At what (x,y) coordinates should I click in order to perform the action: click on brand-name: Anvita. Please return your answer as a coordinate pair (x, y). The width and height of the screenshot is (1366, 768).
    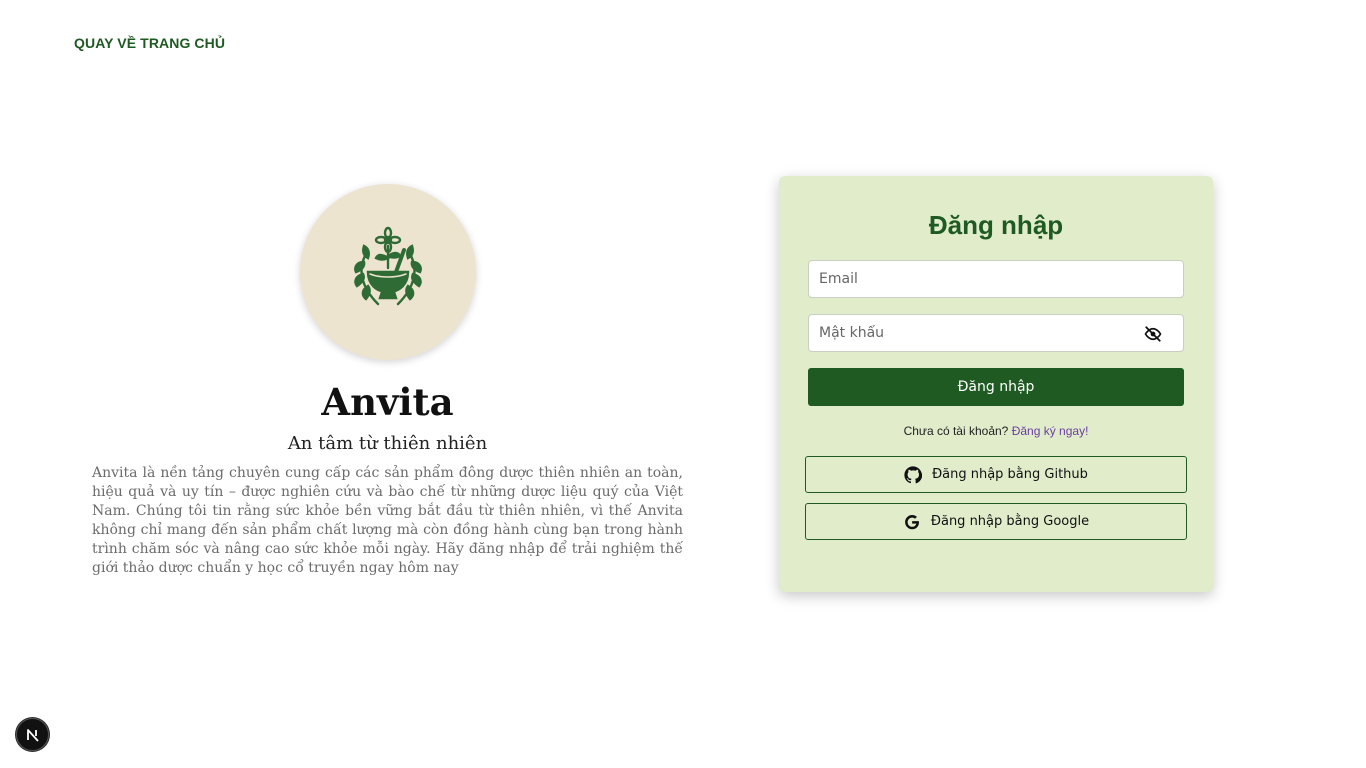
    Looking at the image, I should click on (387, 402).